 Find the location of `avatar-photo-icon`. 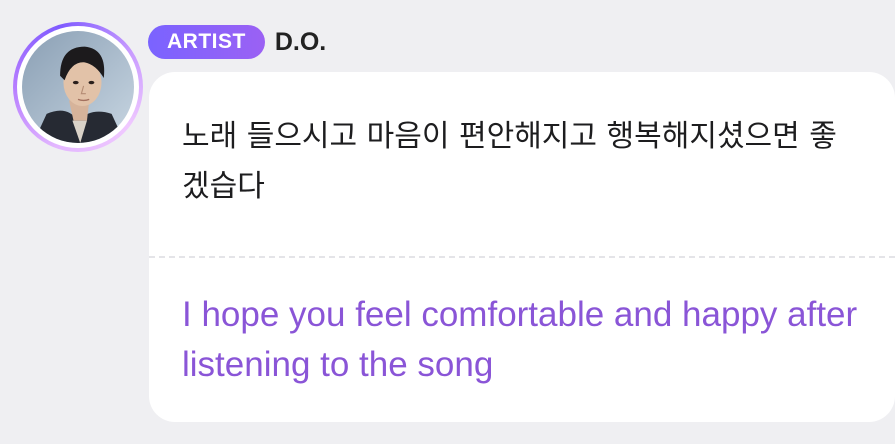

avatar-photo-icon is located at coordinates (78, 87).